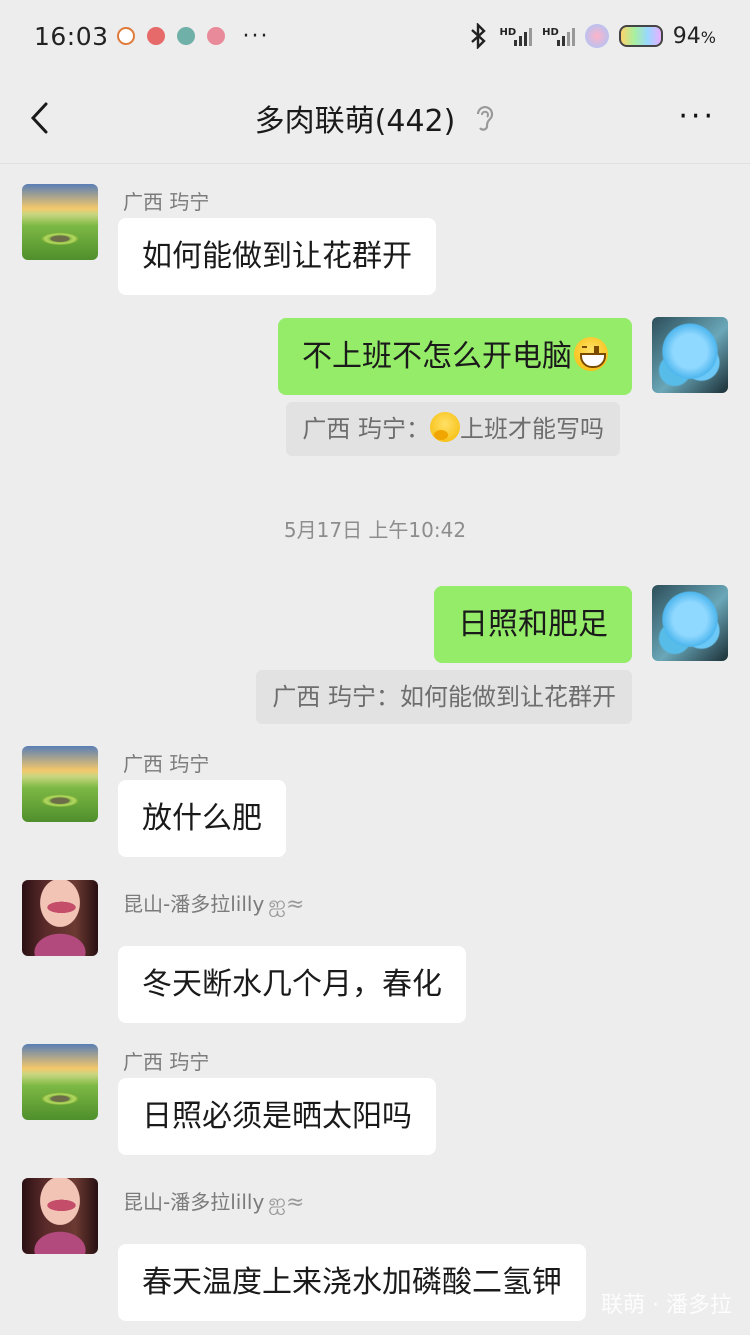  I want to click on quoted-message: 广西 玙宁：如何能做到让花群开, so click(444, 697).